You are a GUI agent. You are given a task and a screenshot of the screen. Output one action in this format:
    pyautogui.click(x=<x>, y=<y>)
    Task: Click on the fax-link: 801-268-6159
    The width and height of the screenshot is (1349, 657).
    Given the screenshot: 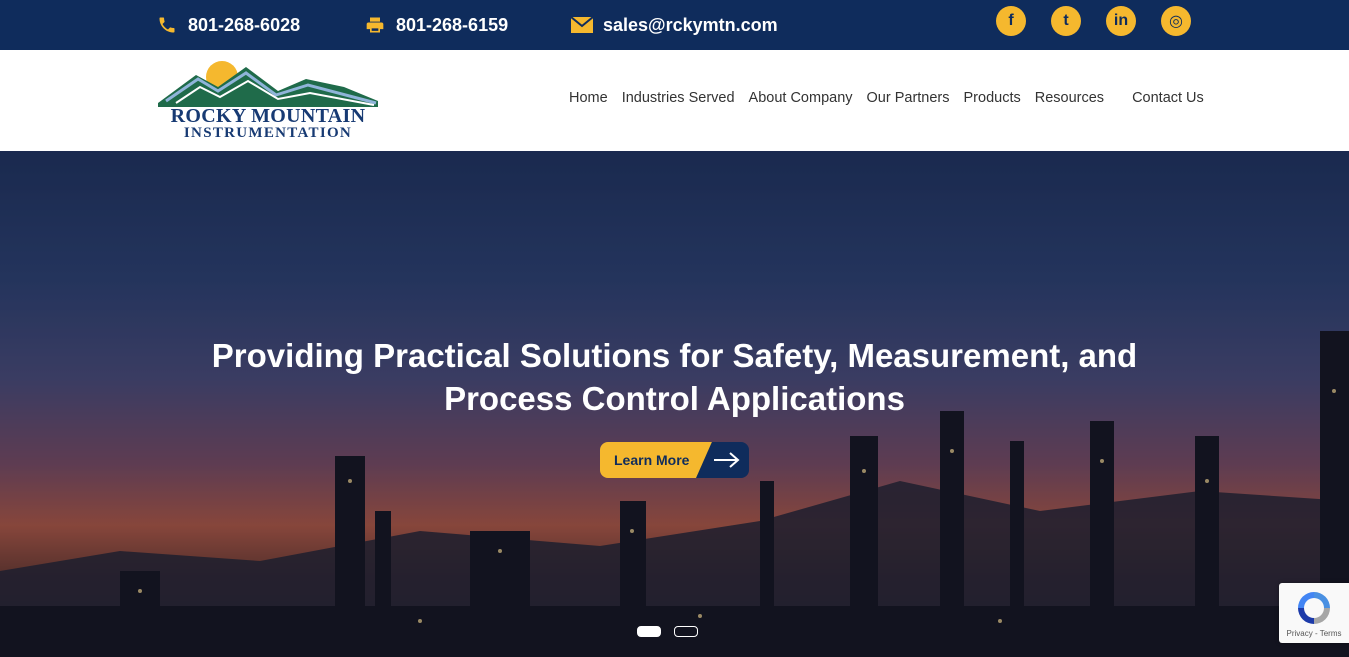 What is the action you would take?
    pyautogui.click(x=436, y=25)
    